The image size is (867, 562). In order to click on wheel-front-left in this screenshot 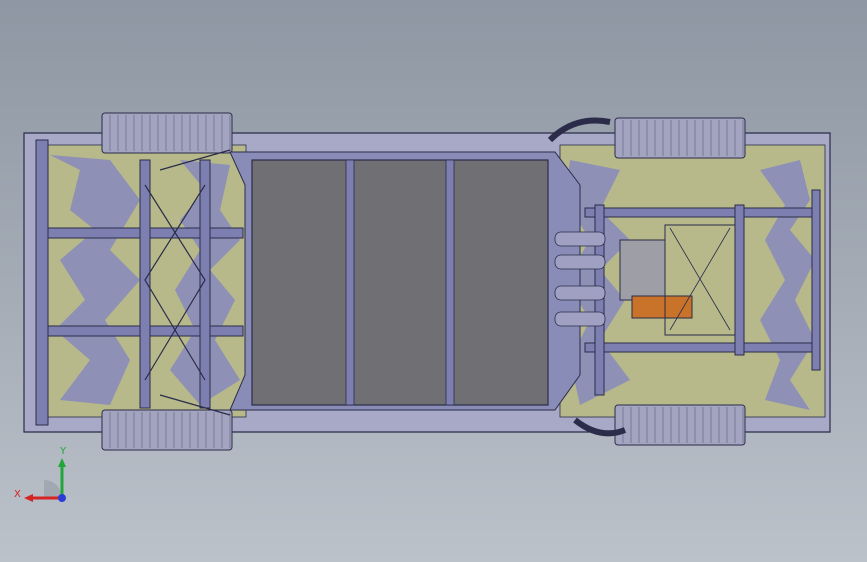, I will do `click(167, 133)`.